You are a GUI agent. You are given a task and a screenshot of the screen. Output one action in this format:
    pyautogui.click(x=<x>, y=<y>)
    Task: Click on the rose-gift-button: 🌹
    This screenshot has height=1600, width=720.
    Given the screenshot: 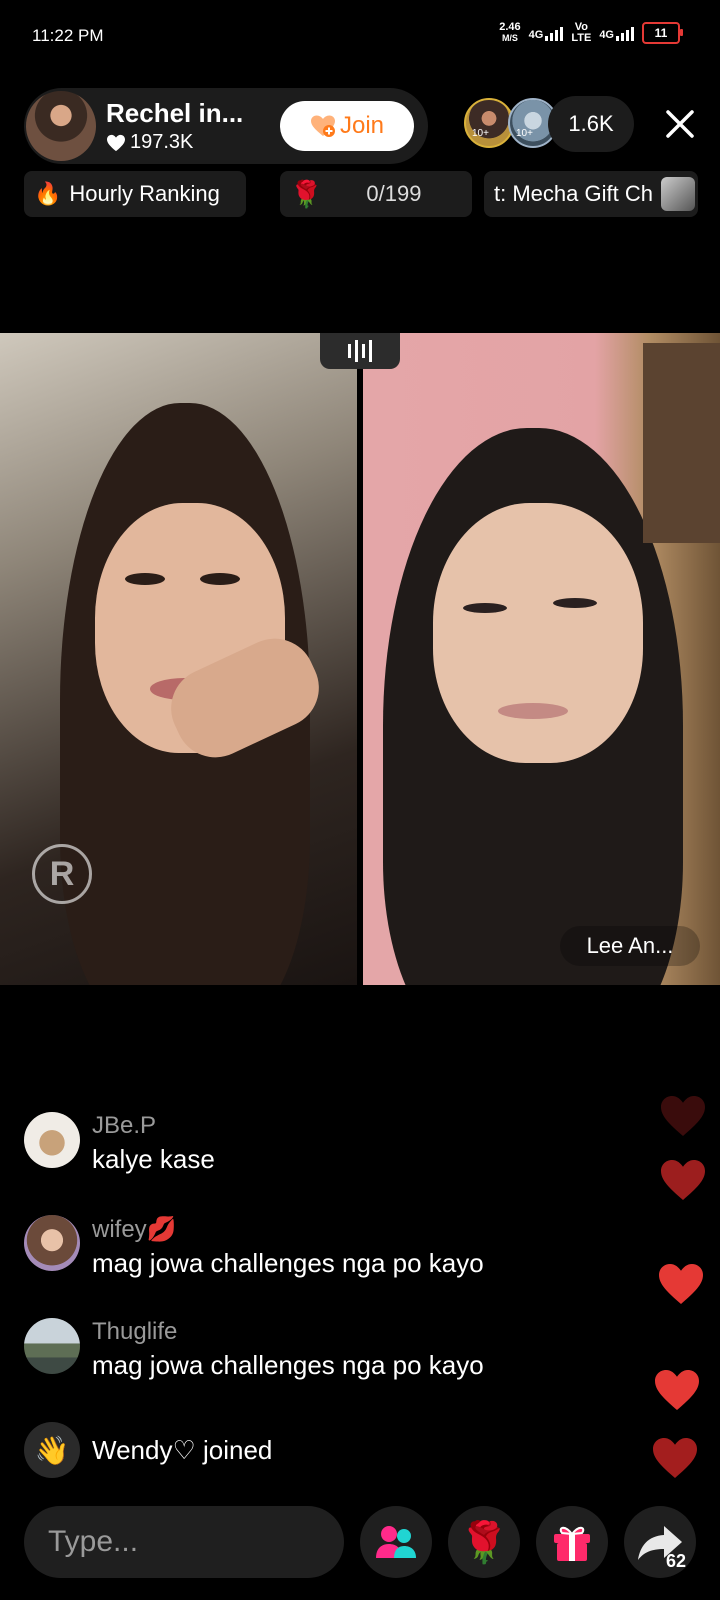 What is the action you would take?
    pyautogui.click(x=484, y=1542)
    